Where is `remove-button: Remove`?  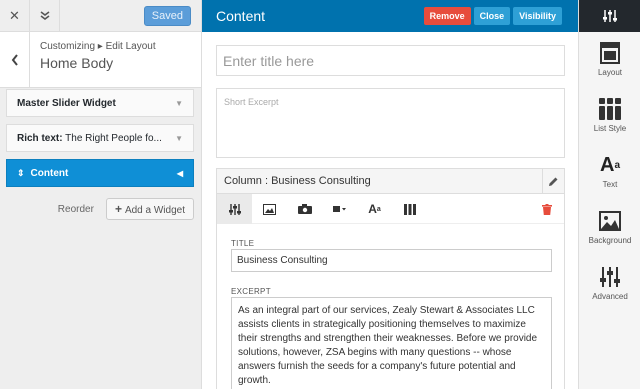
remove-button: Remove is located at coordinates (447, 16).